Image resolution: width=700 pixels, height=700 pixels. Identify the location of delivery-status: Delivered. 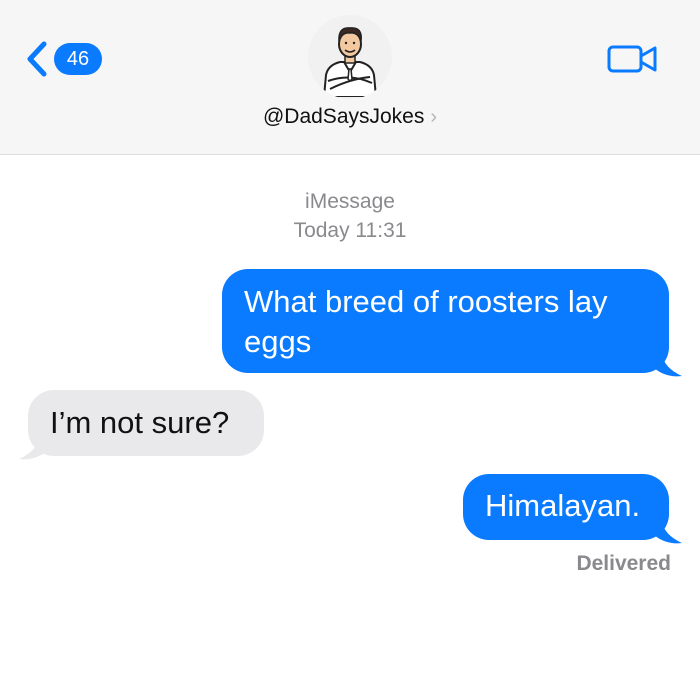
(623, 563).